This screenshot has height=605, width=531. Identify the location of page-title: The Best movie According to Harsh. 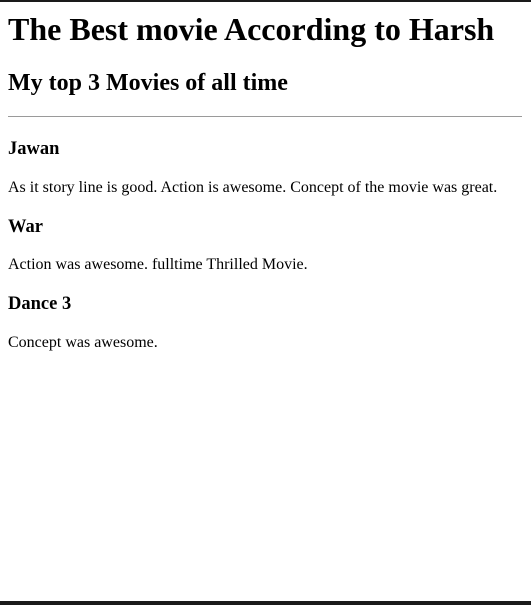
(251, 29).